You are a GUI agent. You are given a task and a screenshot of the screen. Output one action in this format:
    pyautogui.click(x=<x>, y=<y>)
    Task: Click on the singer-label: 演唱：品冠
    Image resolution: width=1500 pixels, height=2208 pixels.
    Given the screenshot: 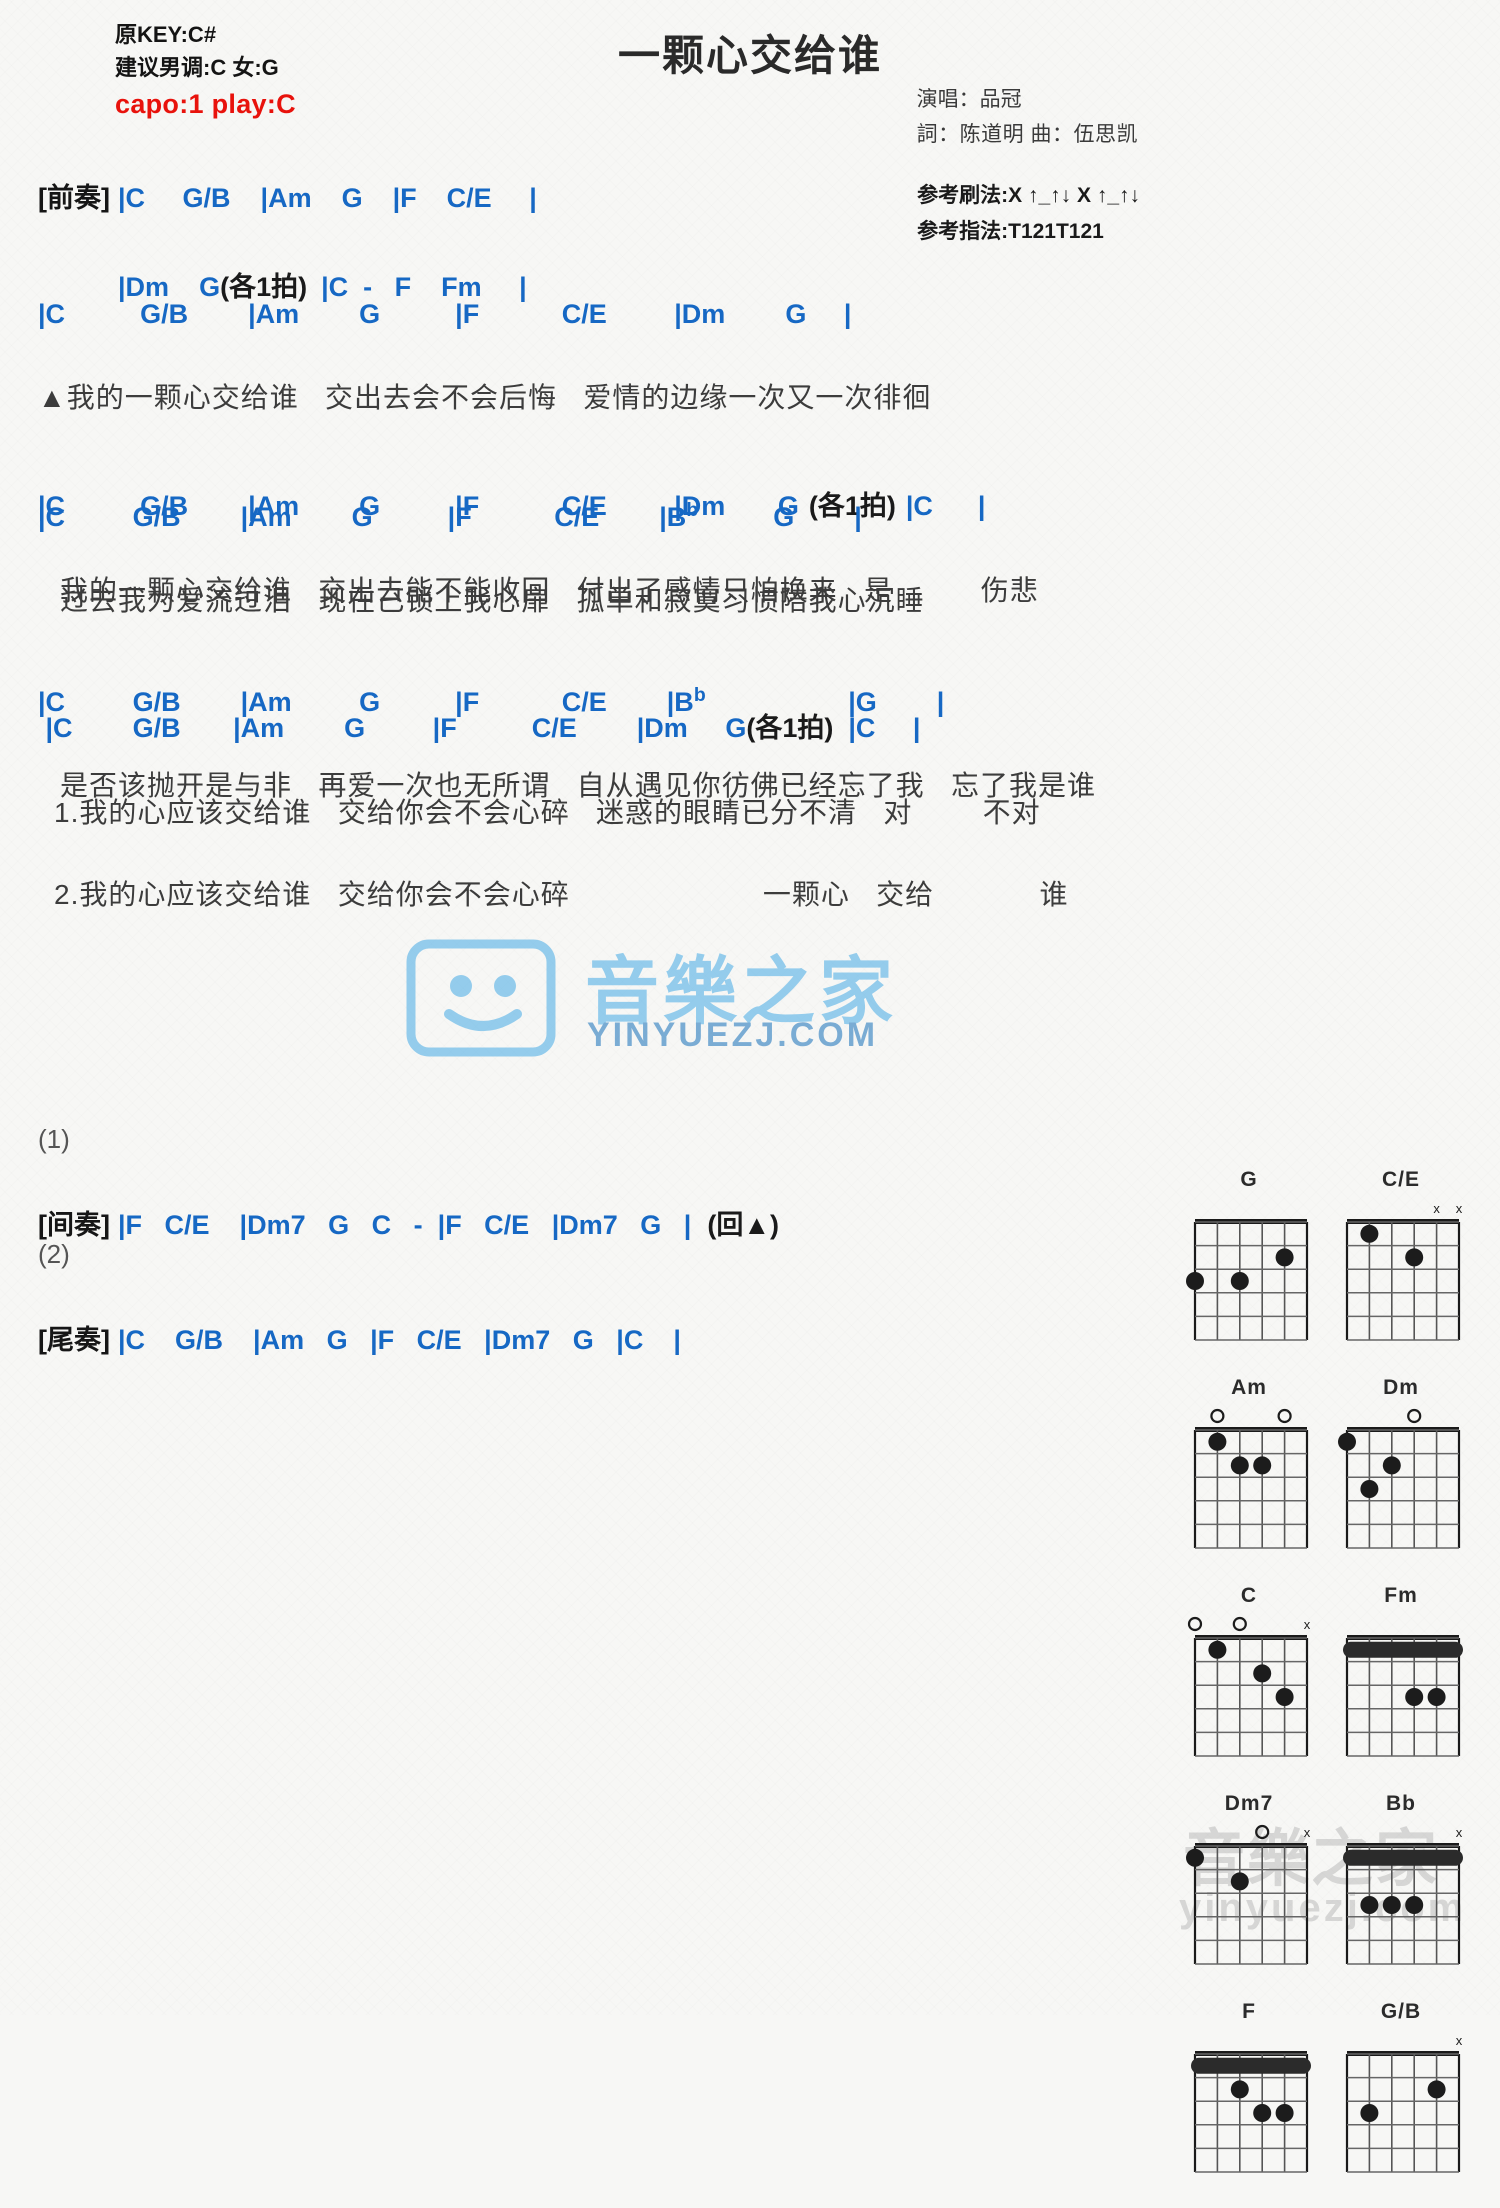 What is the action you would take?
    pyautogui.click(x=969, y=99)
    